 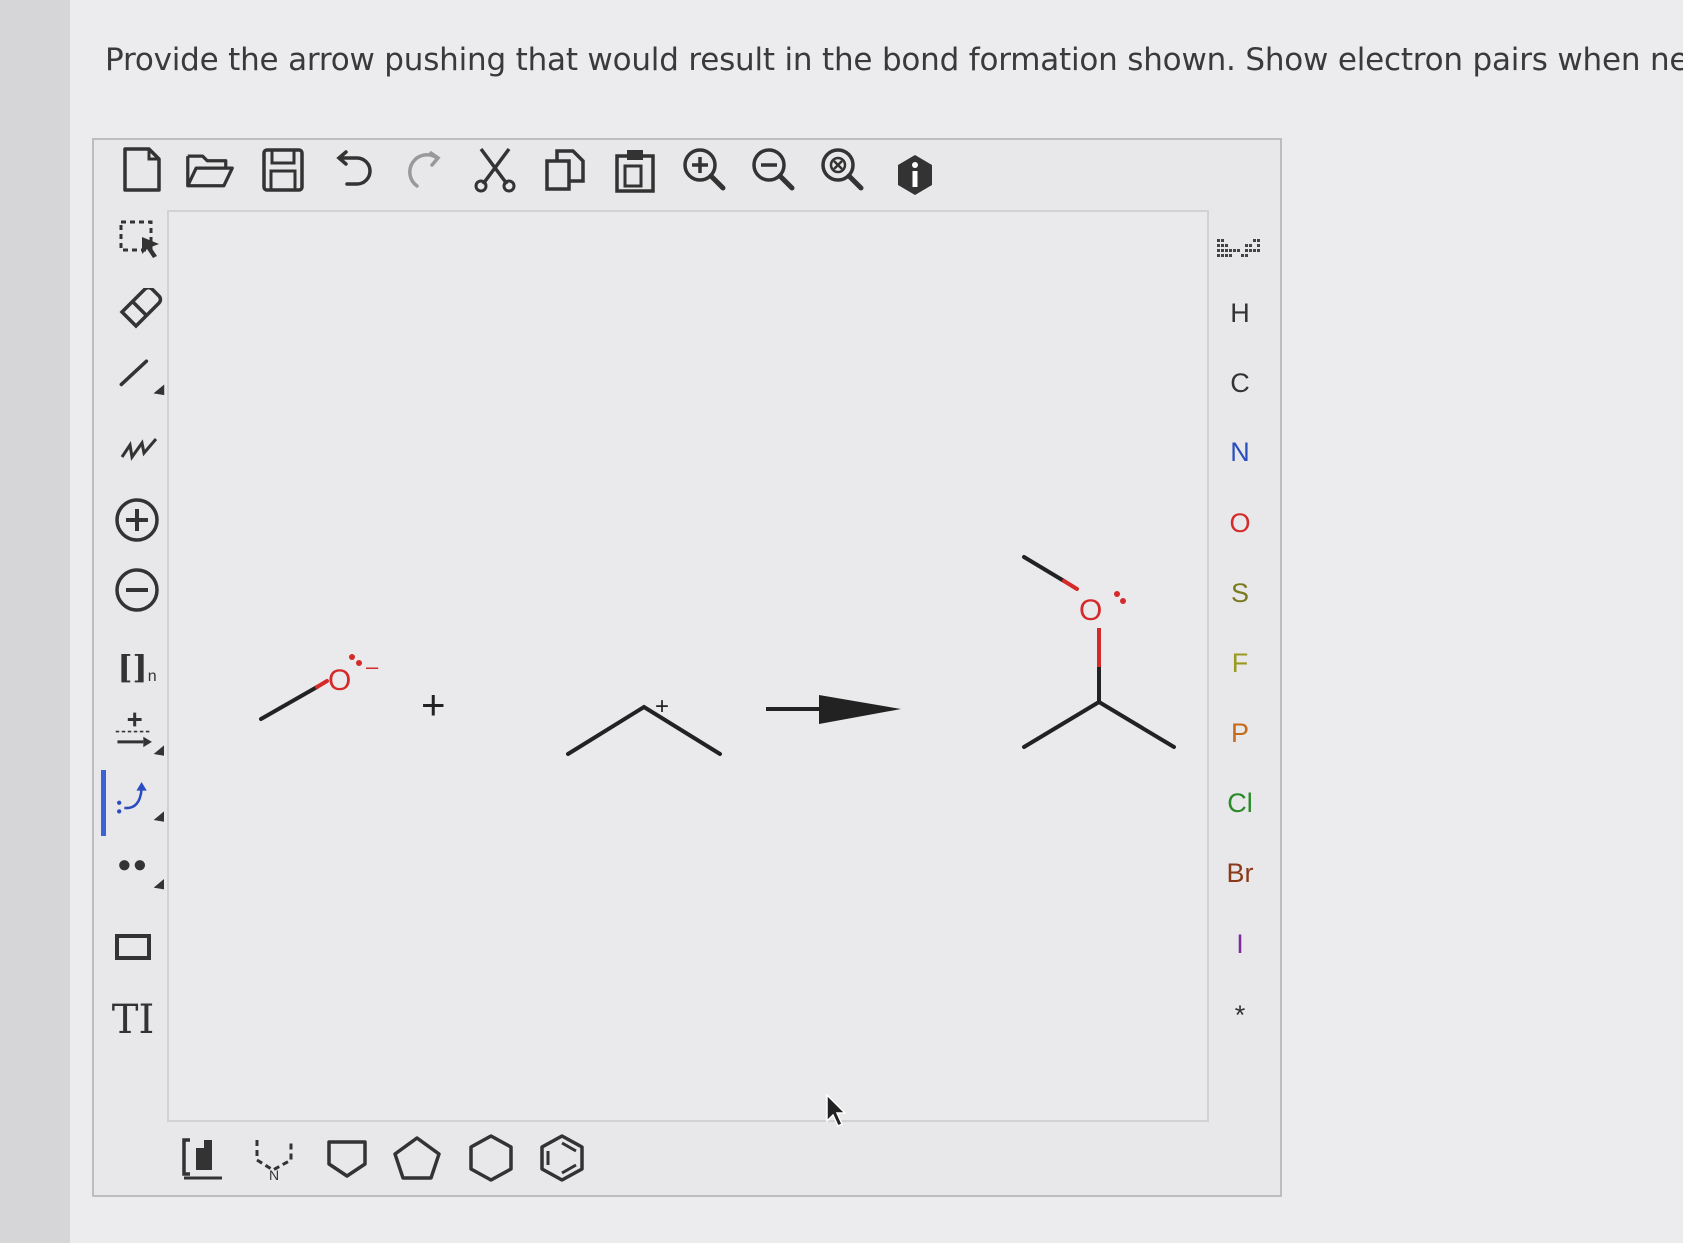 What do you see at coordinates (141, 380) in the screenshot?
I see `single-bond-tool-icon` at bounding box center [141, 380].